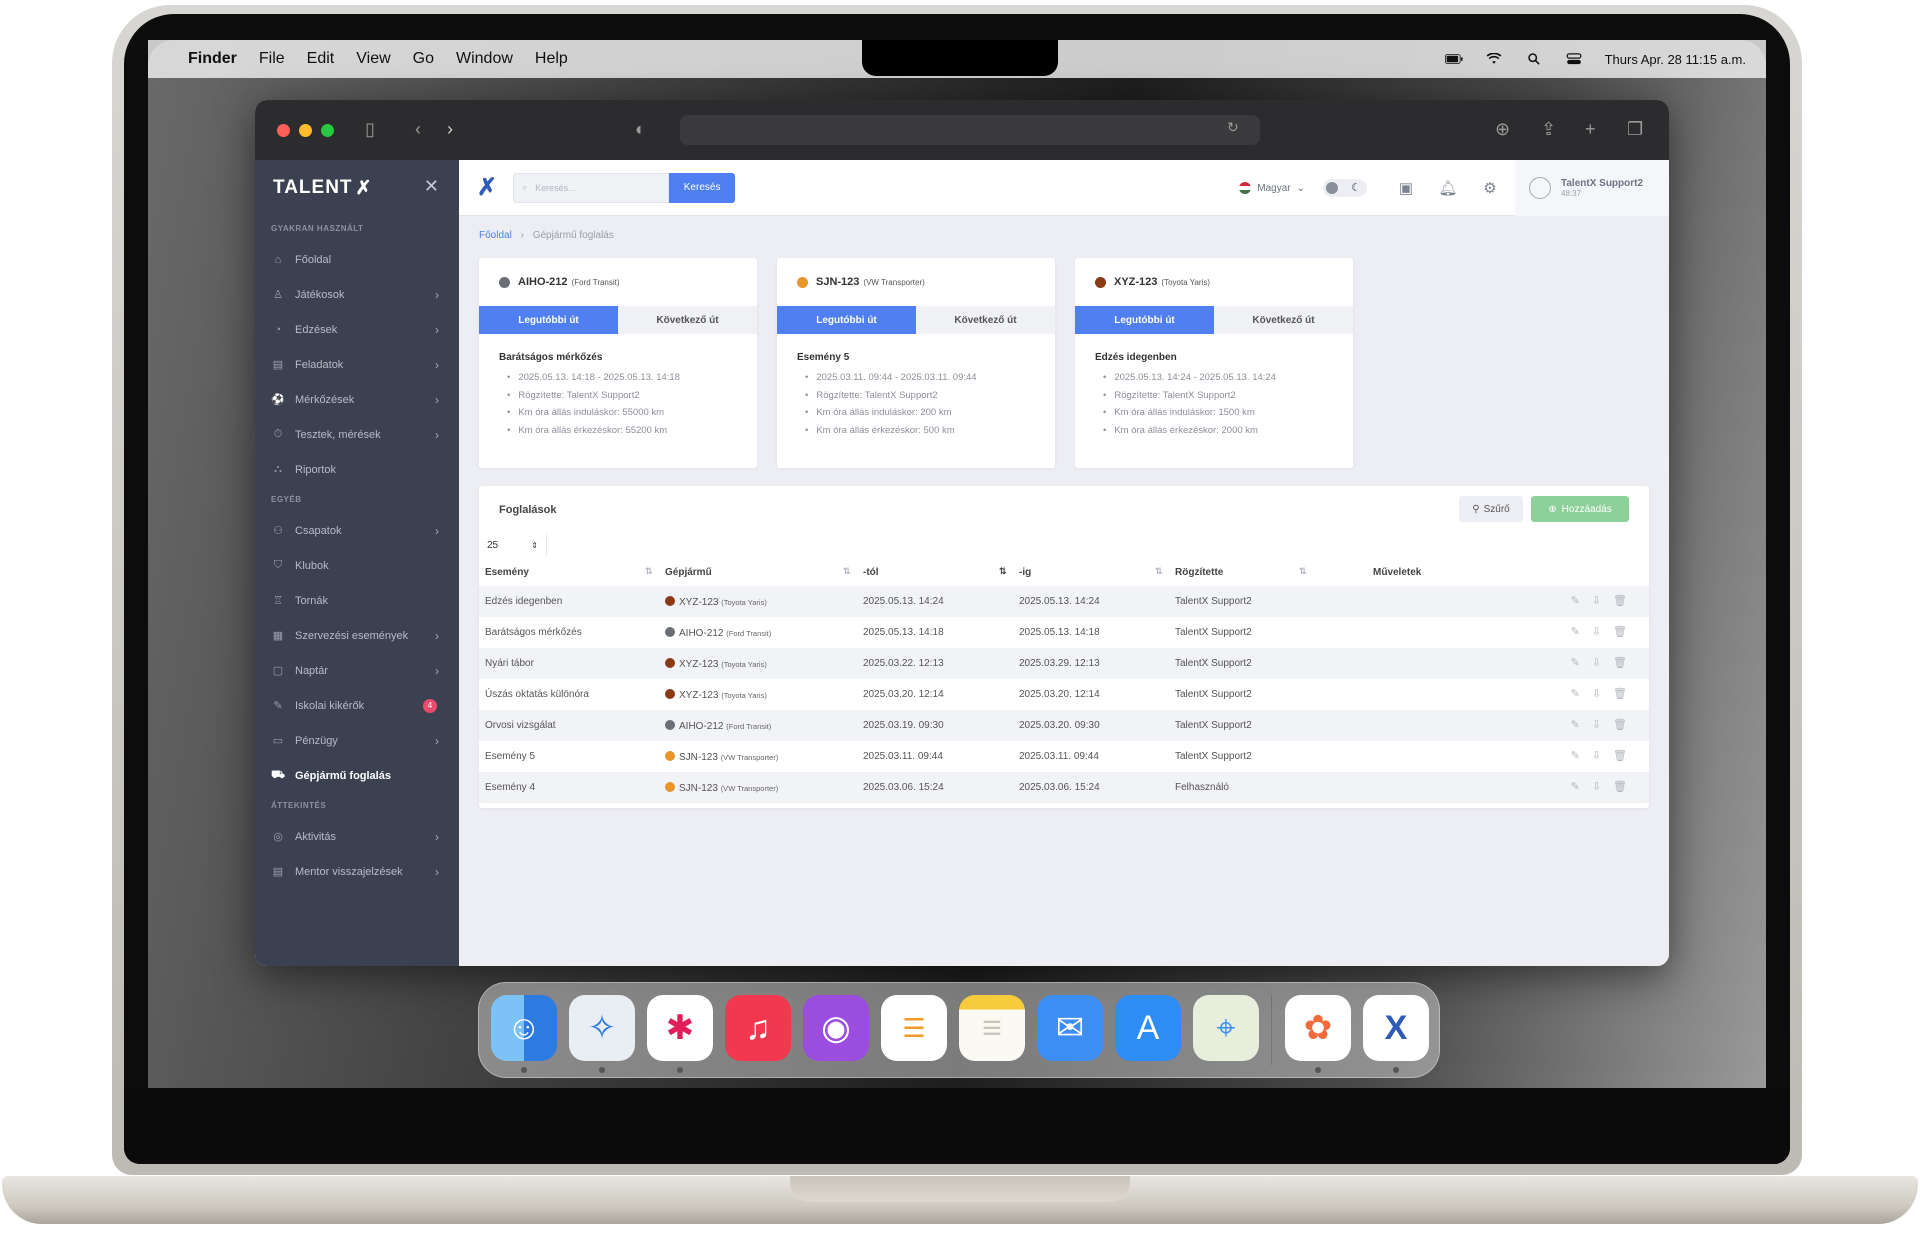 The height and width of the screenshot is (1236, 1920). I want to click on menu-view: View, so click(373, 59).